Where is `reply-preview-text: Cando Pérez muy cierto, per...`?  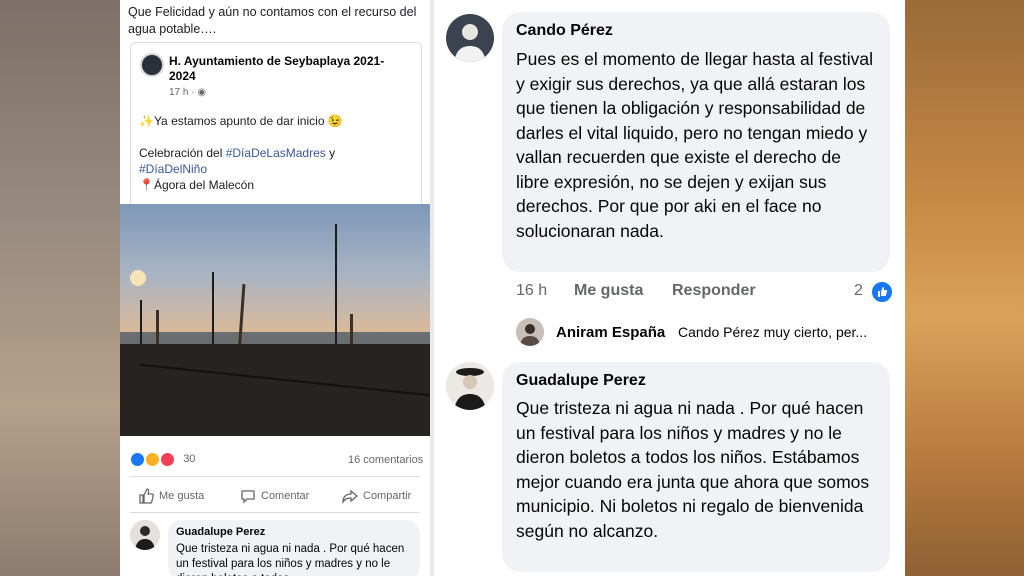 reply-preview-text: Cando Pérez muy cierto, per... is located at coordinates (772, 332).